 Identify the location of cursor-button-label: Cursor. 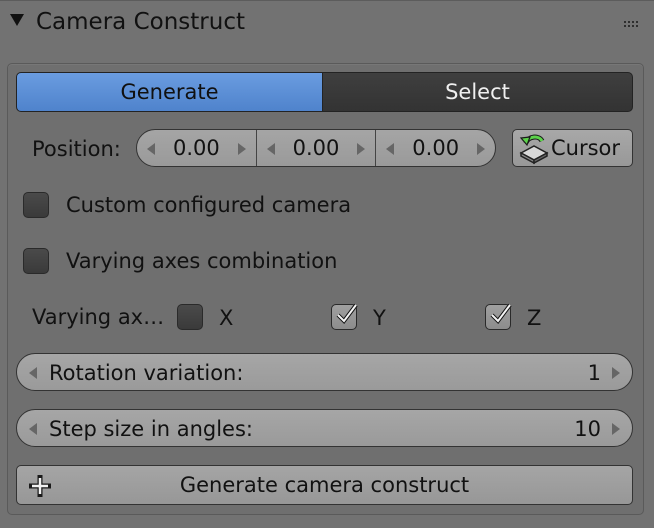
(586, 148).